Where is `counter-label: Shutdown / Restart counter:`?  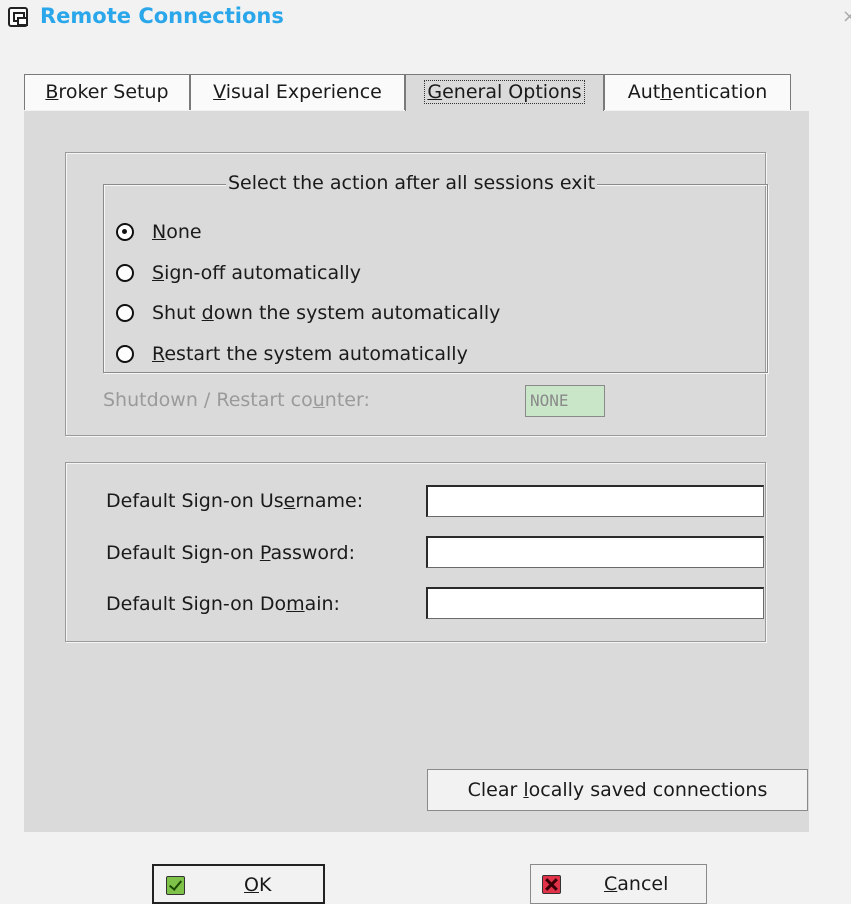 counter-label: Shutdown / Restart counter: is located at coordinates (236, 400).